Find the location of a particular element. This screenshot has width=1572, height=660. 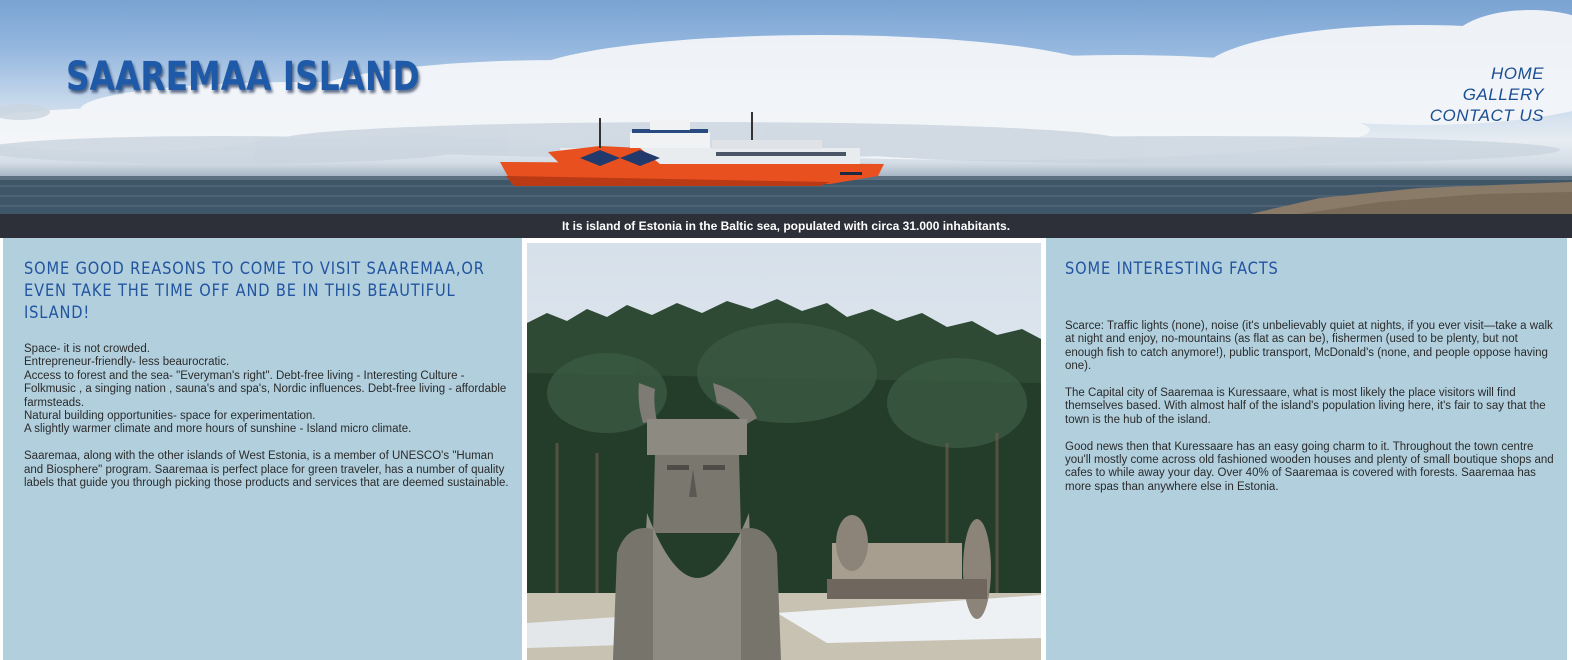

main-nav: HOME GALLERY CONTACT US is located at coordinates (1487, 94).